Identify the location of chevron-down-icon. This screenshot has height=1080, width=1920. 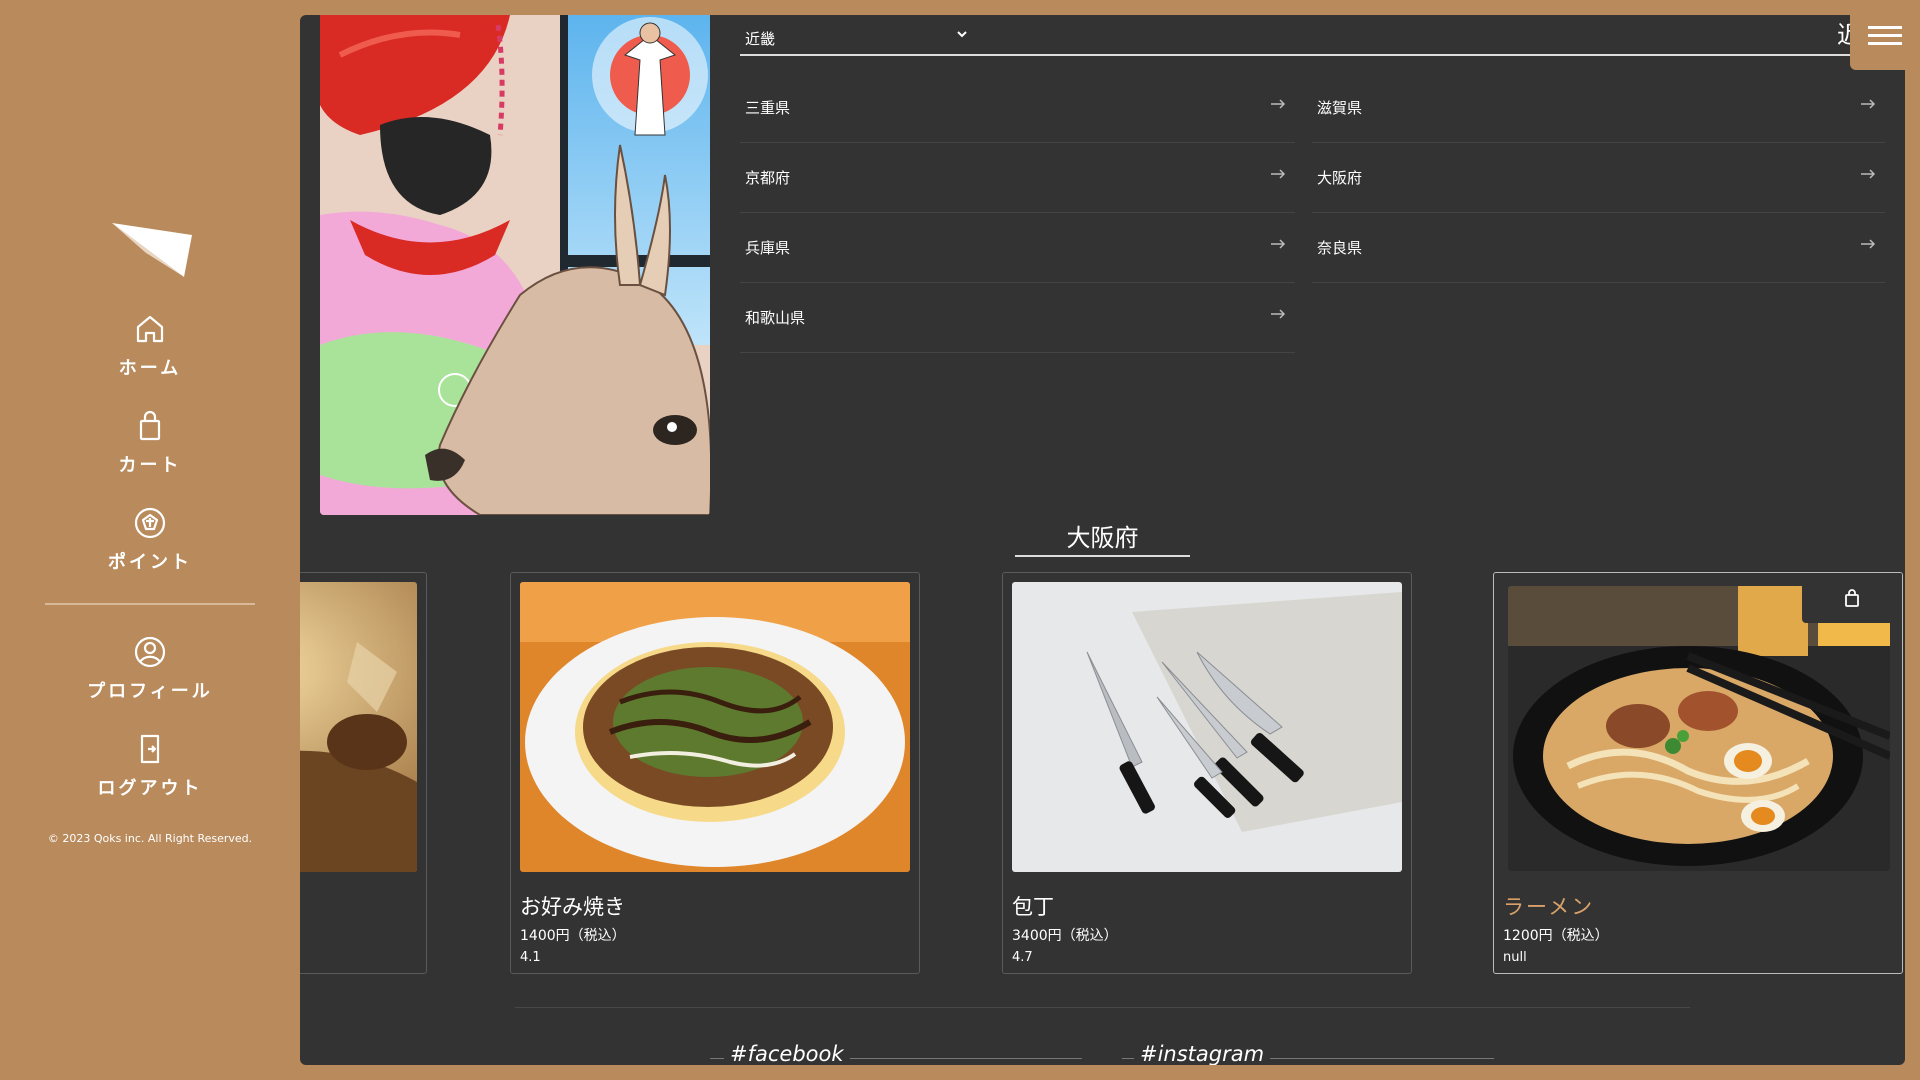
(962, 34).